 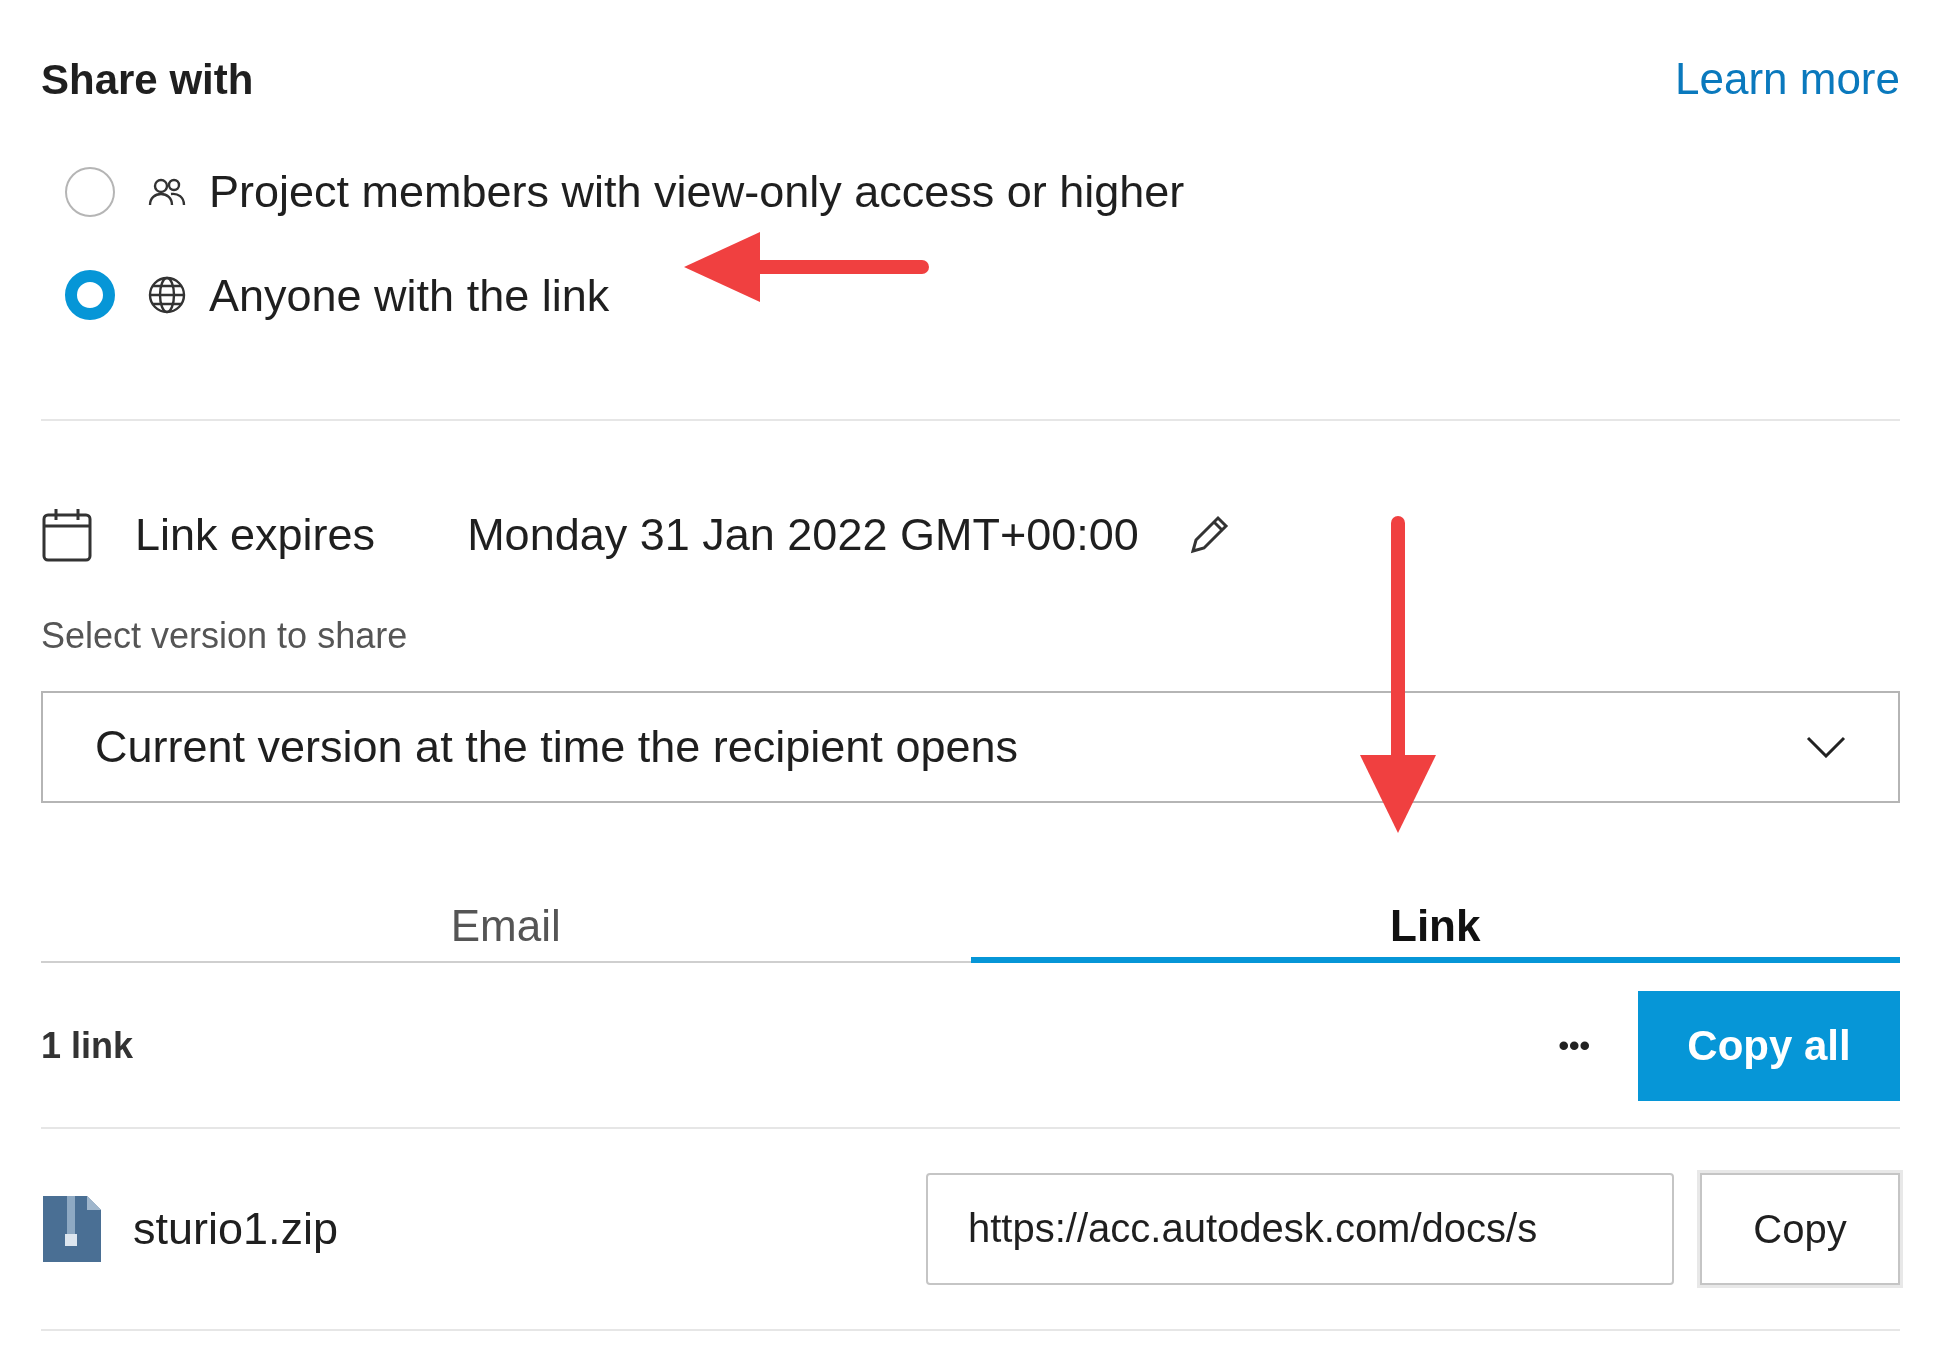 What do you see at coordinates (236, 1228) in the screenshot?
I see `file-name: sturio1.zip` at bounding box center [236, 1228].